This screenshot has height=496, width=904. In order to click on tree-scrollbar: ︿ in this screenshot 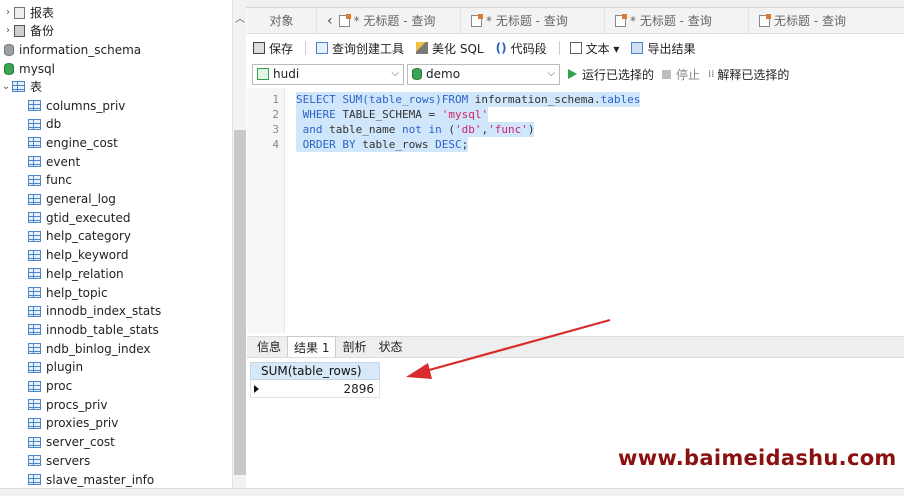, I will do `click(239, 248)`.